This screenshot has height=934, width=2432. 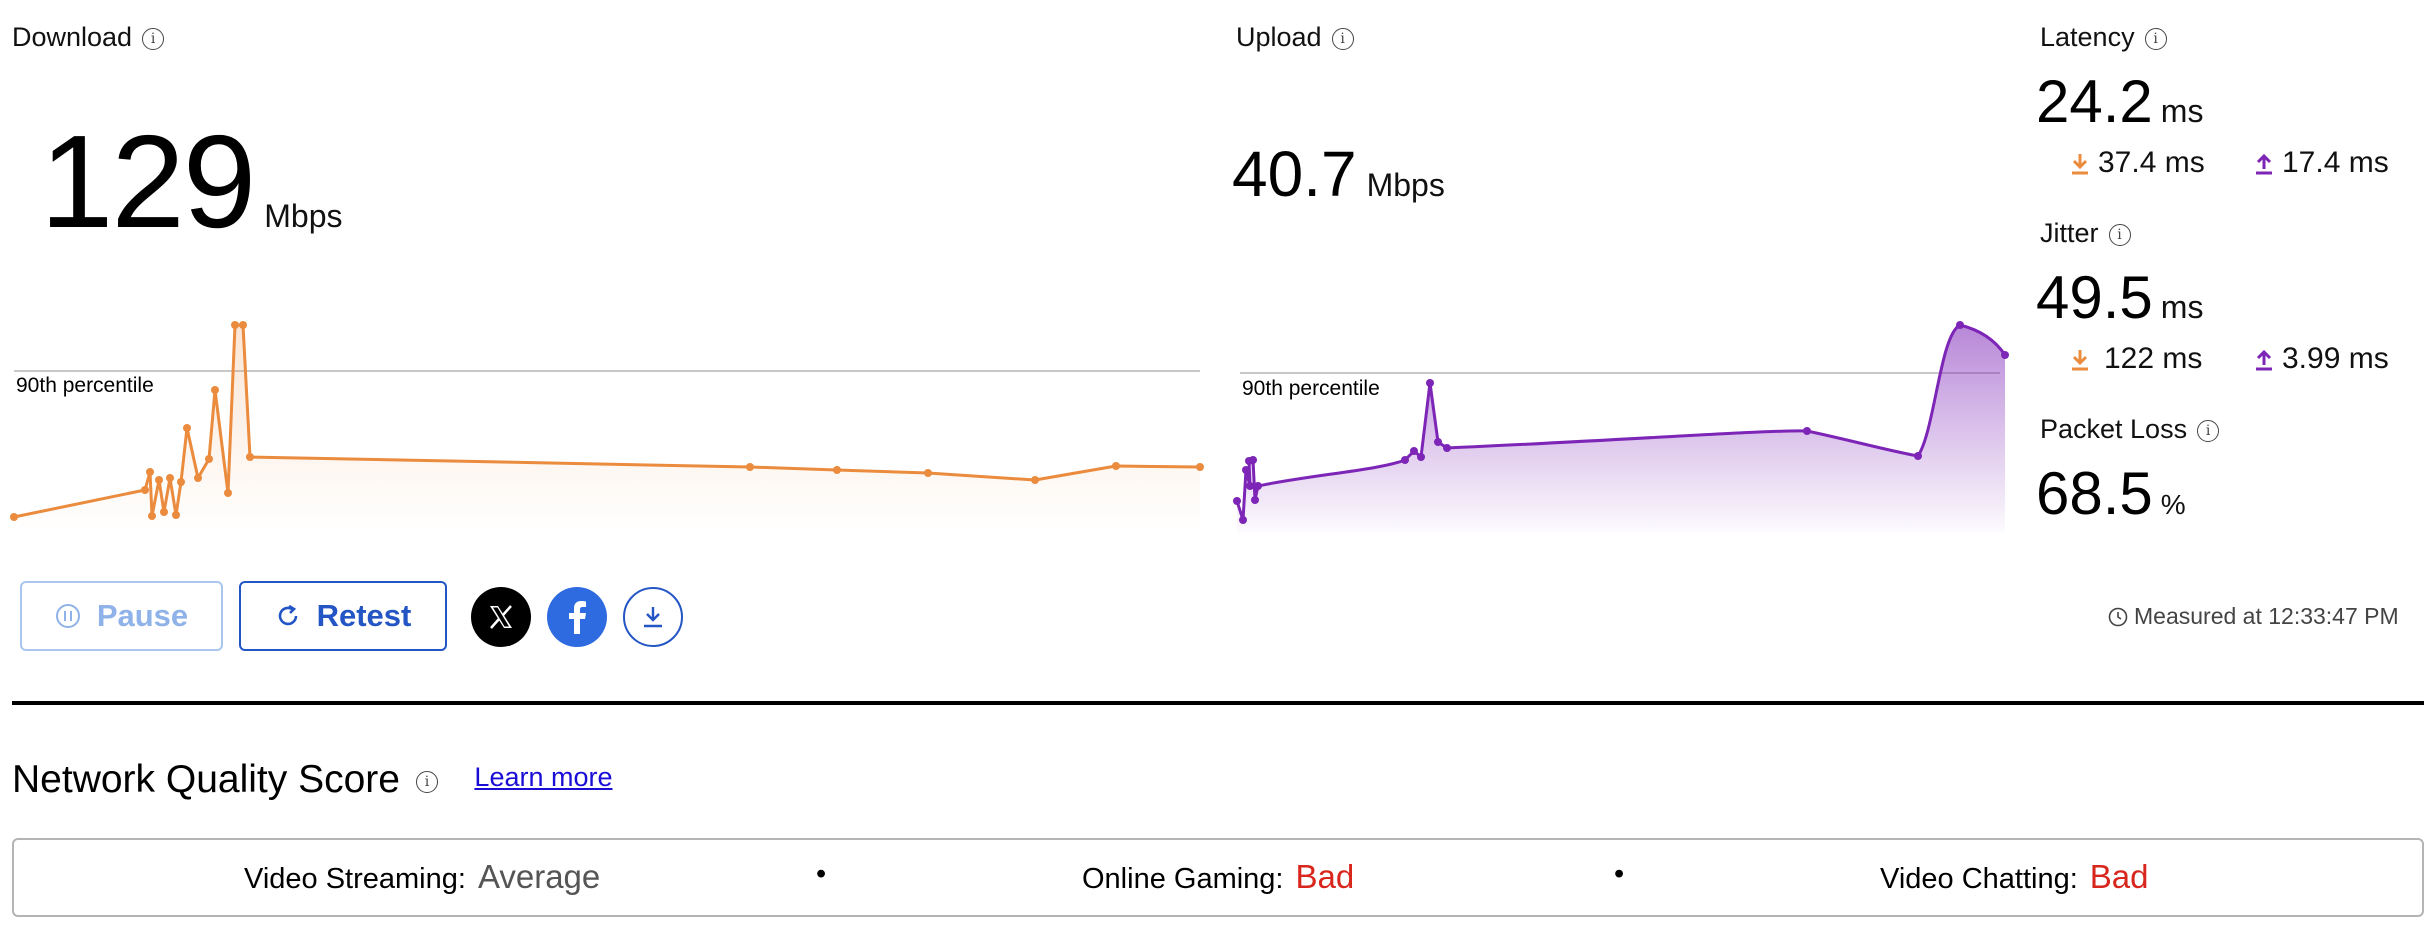 What do you see at coordinates (2118, 617) in the screenshot?
I see `clock-icon` at bounding box center [2118, 617].